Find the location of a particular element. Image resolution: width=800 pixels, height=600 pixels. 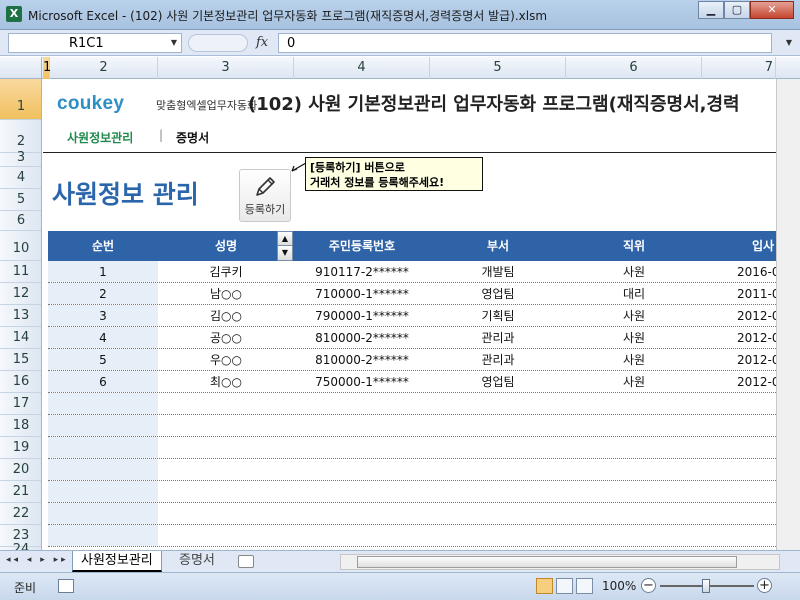

row-header: 4 is located at coordinates (20, 178).